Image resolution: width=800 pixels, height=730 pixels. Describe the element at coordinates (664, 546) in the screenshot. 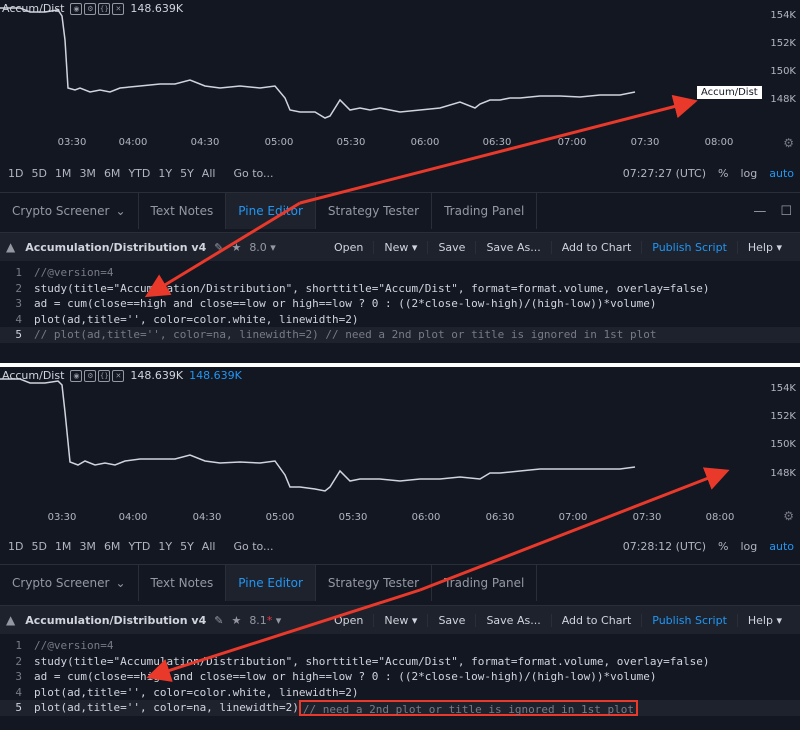

I see `utc-clock: 07:28:12 (UTC)` at that location.